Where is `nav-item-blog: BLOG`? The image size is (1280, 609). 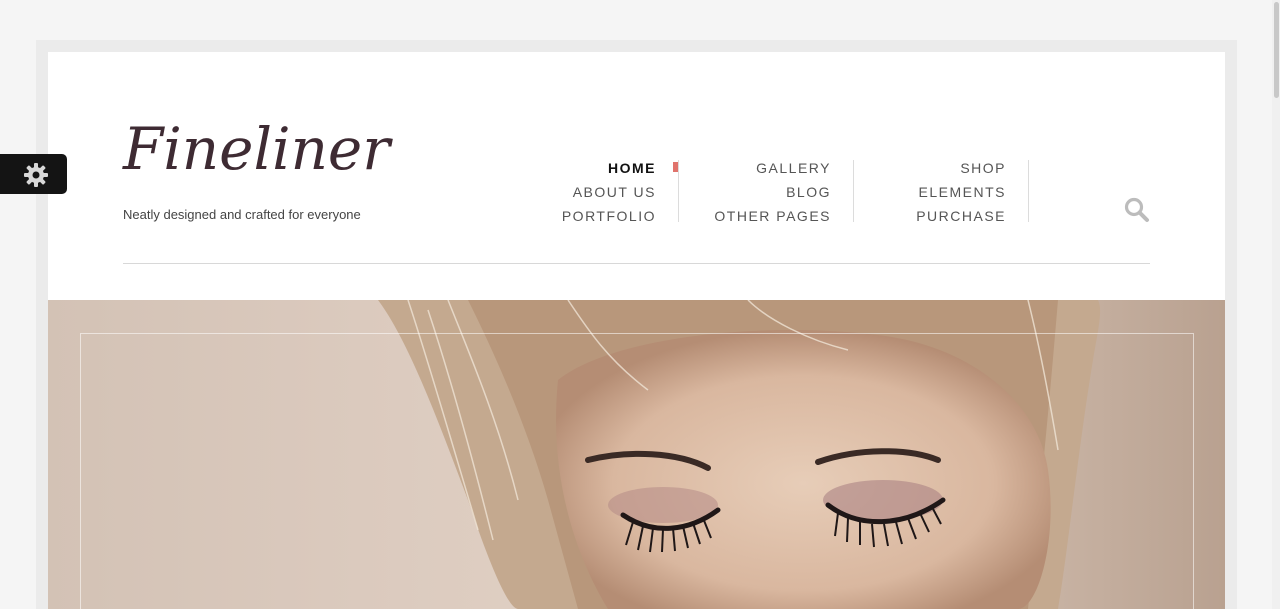 nav-item-blog: BLOG is located at coordinates (767, 192).